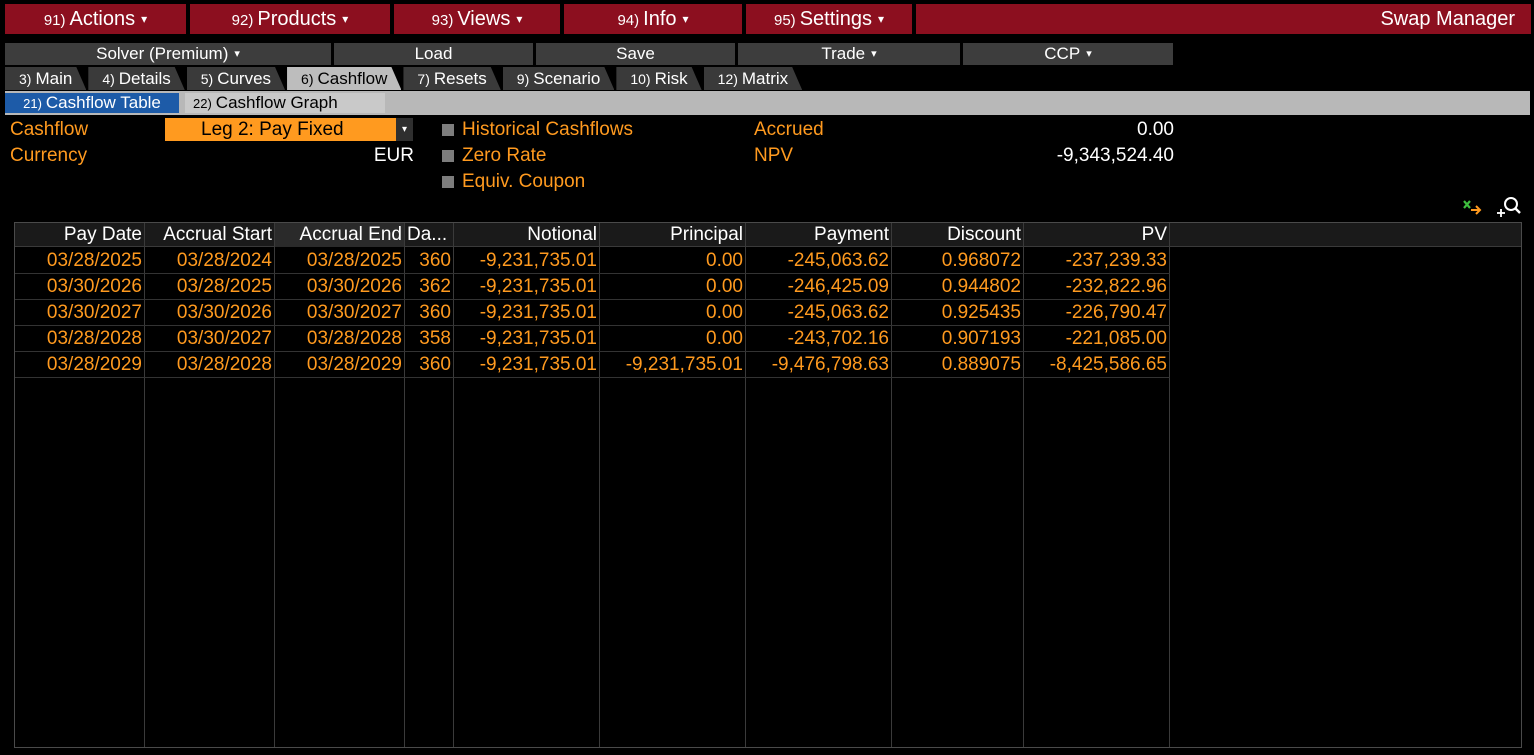  What do you see at coordinates (80, 235) in the screenshot?
I see `column-header-pay-date: Pay Date` at bounding box center [80, 235].